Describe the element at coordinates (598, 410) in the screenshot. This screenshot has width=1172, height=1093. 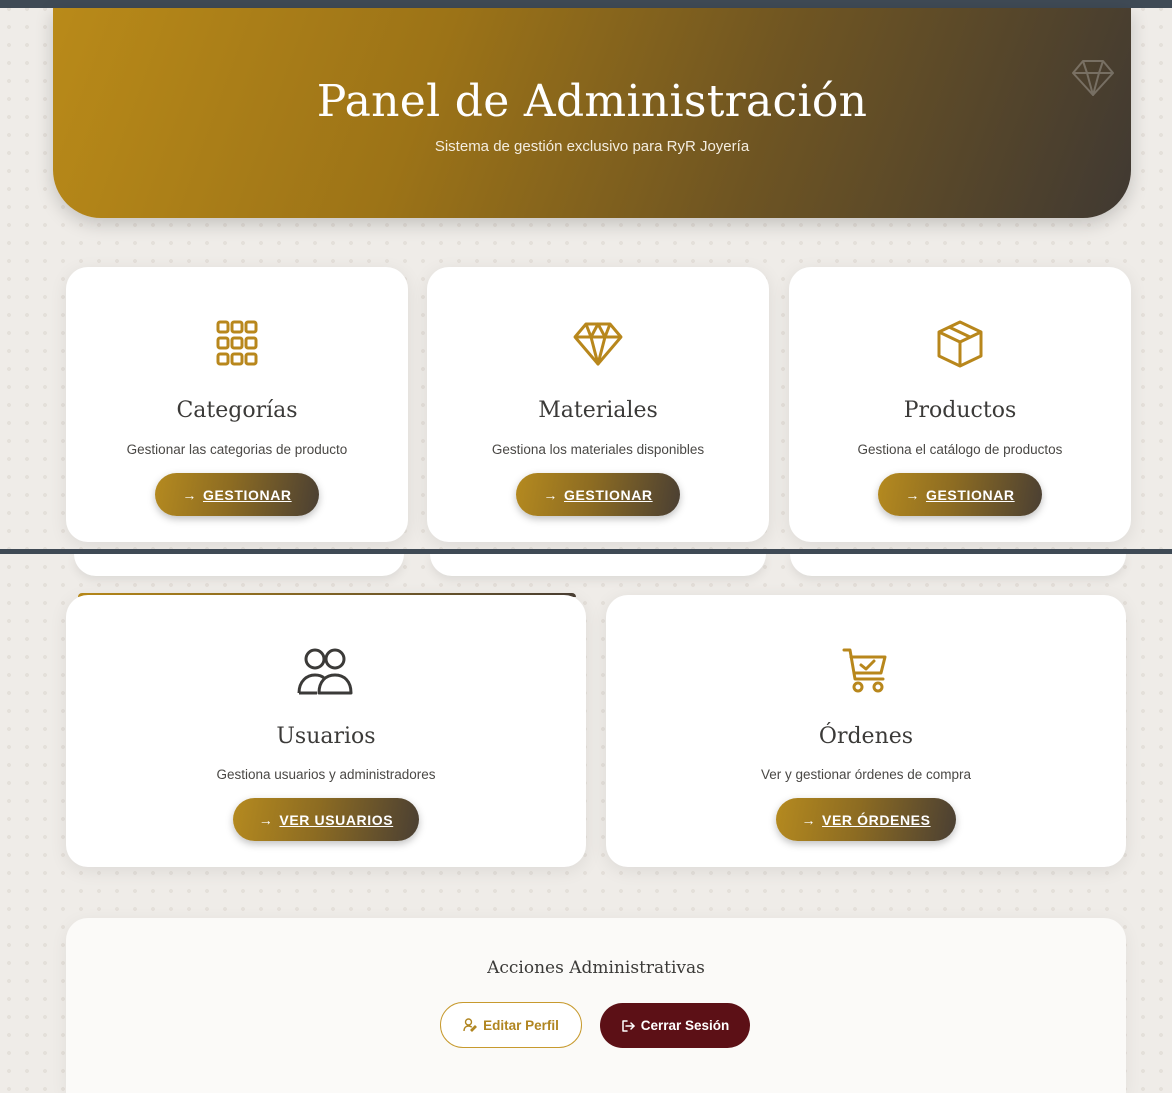
I see `card-title: Materiales` at that location.